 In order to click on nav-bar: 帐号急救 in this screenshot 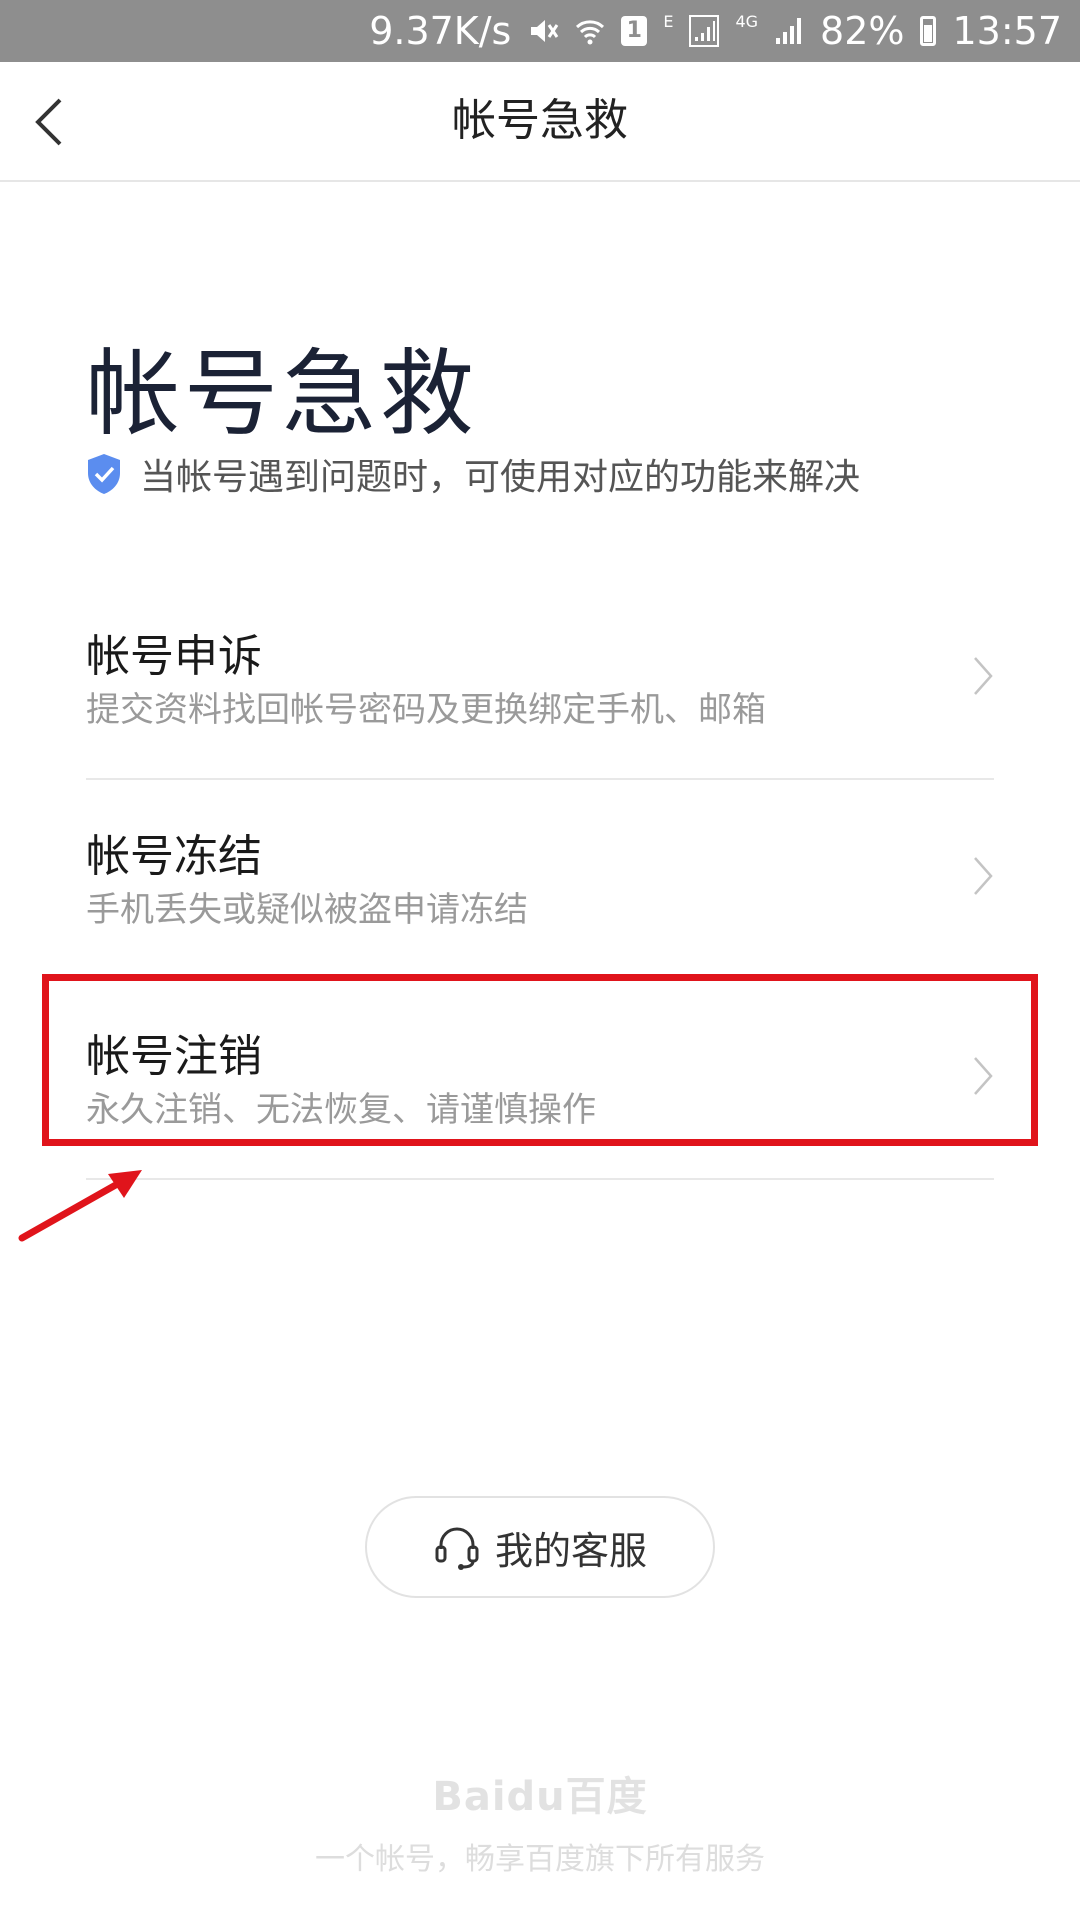, I will do `click(540, 122)`.